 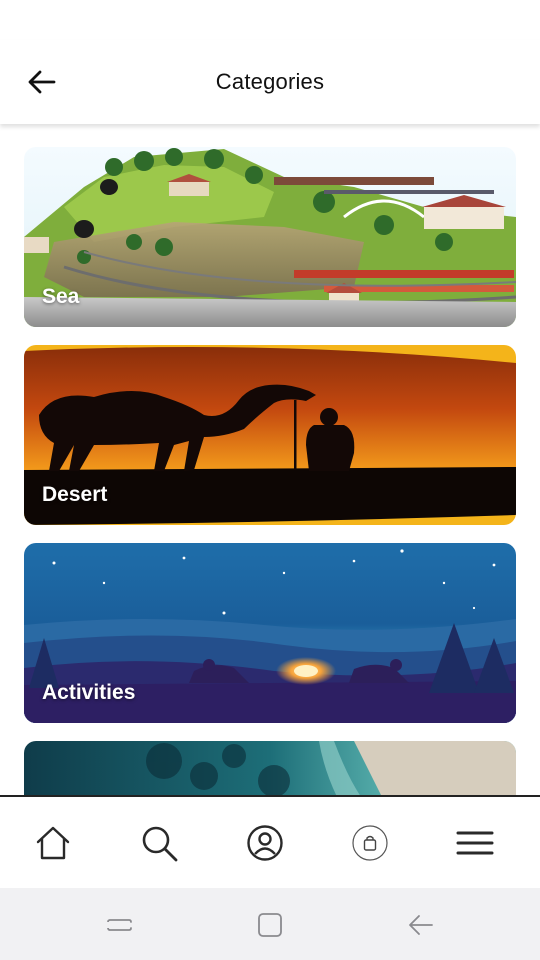 I want to click on system-back-button, so click(x=421, y=925).